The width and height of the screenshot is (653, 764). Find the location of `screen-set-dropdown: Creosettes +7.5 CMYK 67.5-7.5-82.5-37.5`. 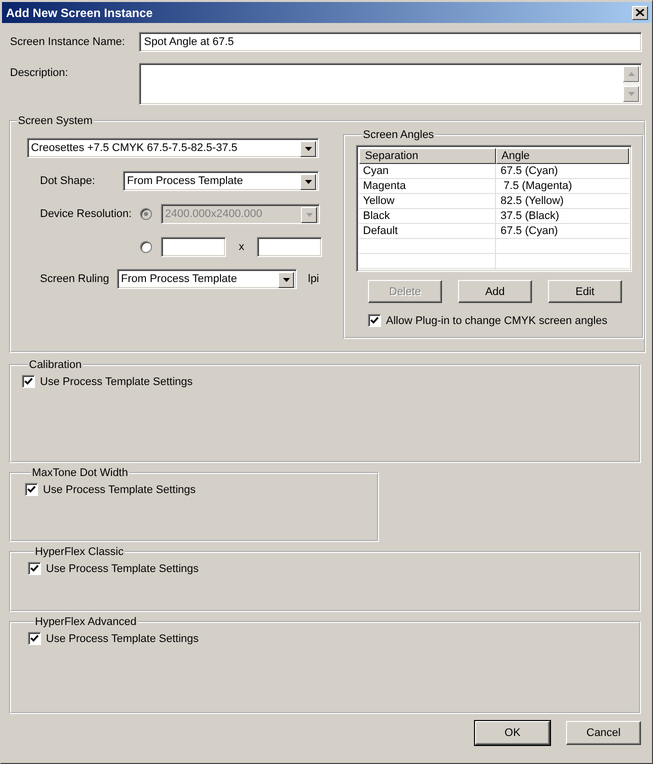

screen-set-dropdown: Creosettes +7.5 CMYK 67.5-7.5-82.5-37.5 is located at coordinates (173, 148).